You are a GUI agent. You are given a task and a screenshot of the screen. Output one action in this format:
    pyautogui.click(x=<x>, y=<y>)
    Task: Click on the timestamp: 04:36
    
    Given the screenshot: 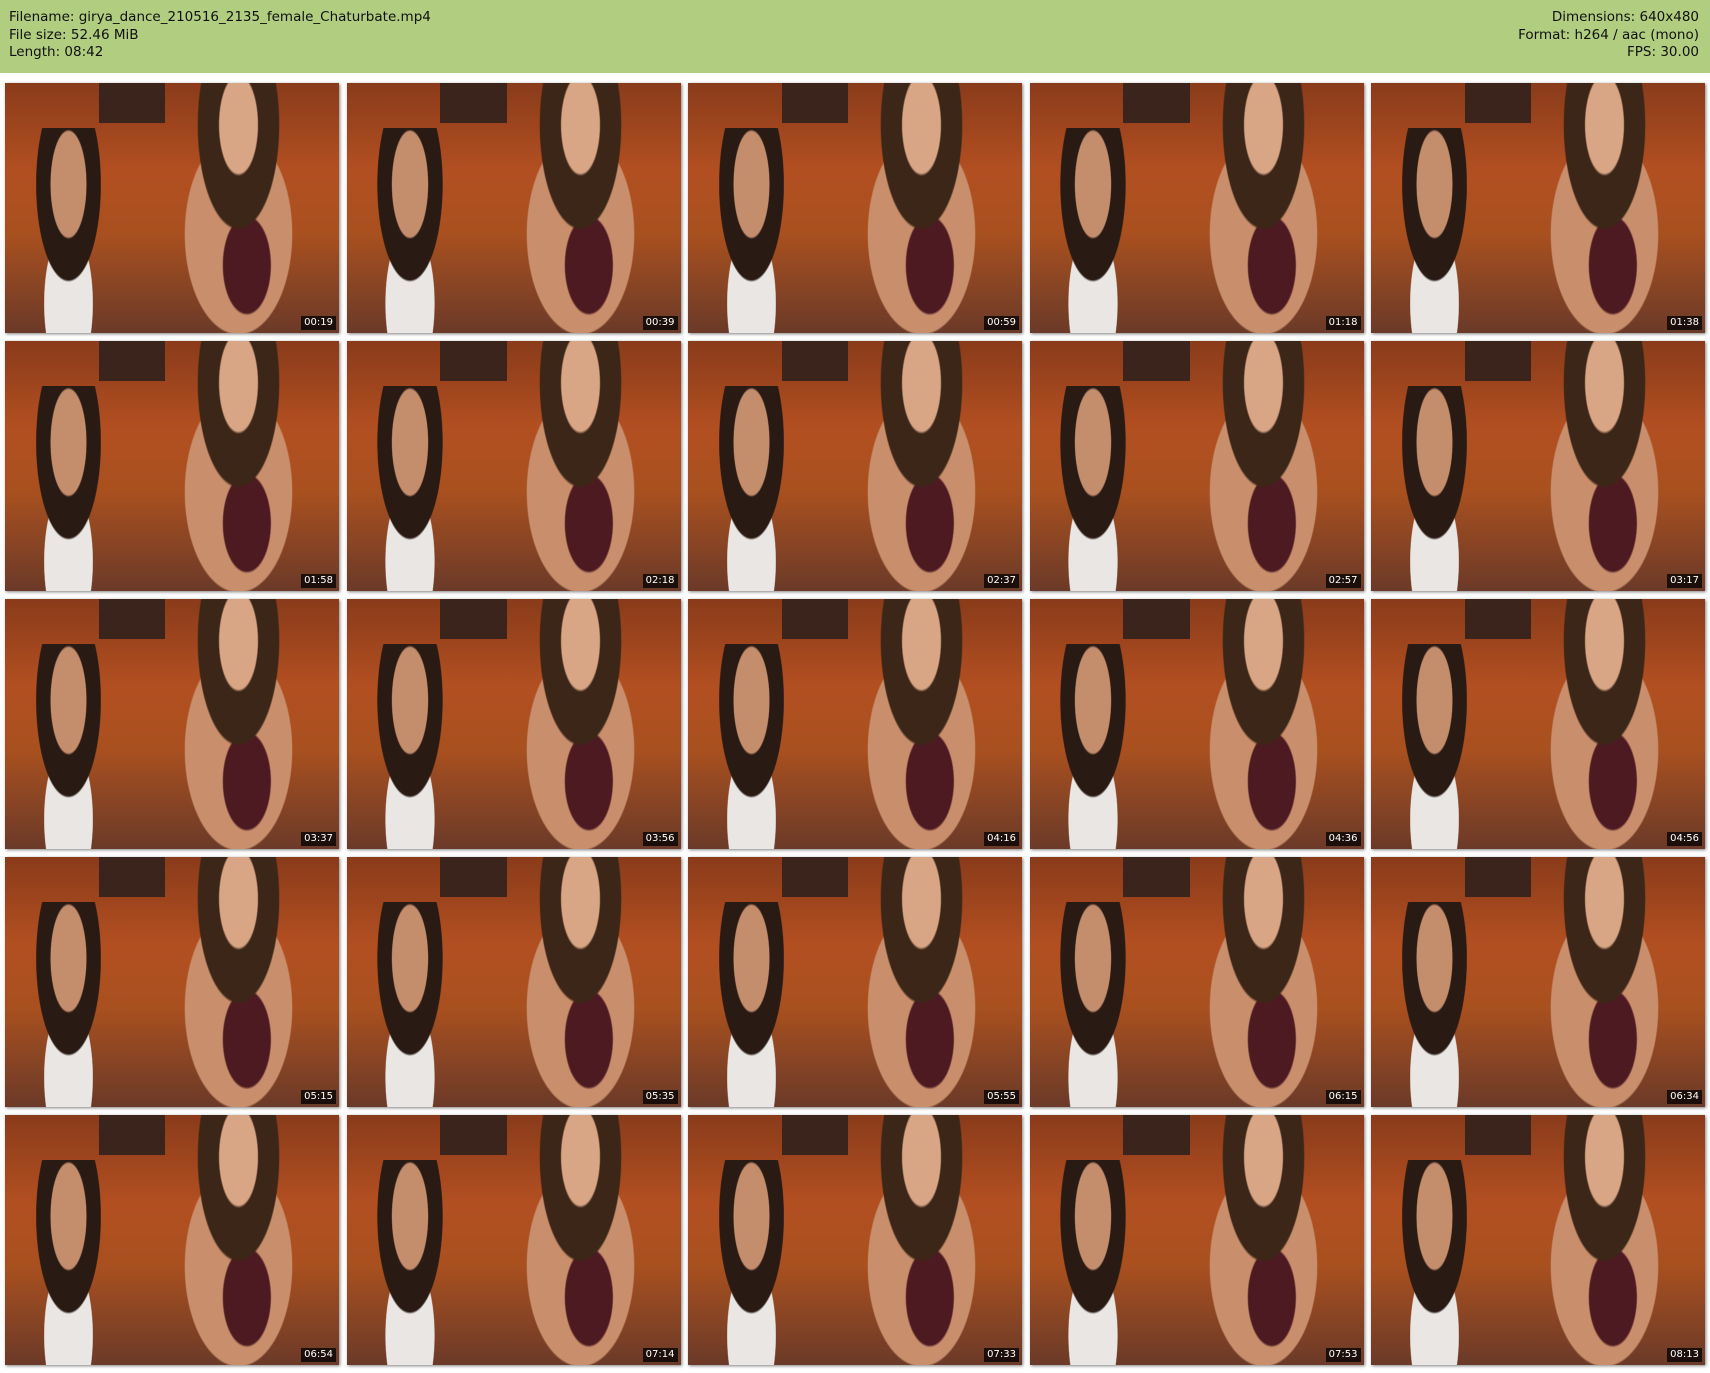 What is the action you would take?
    pyautogui.click(x=1343, y=839)
    